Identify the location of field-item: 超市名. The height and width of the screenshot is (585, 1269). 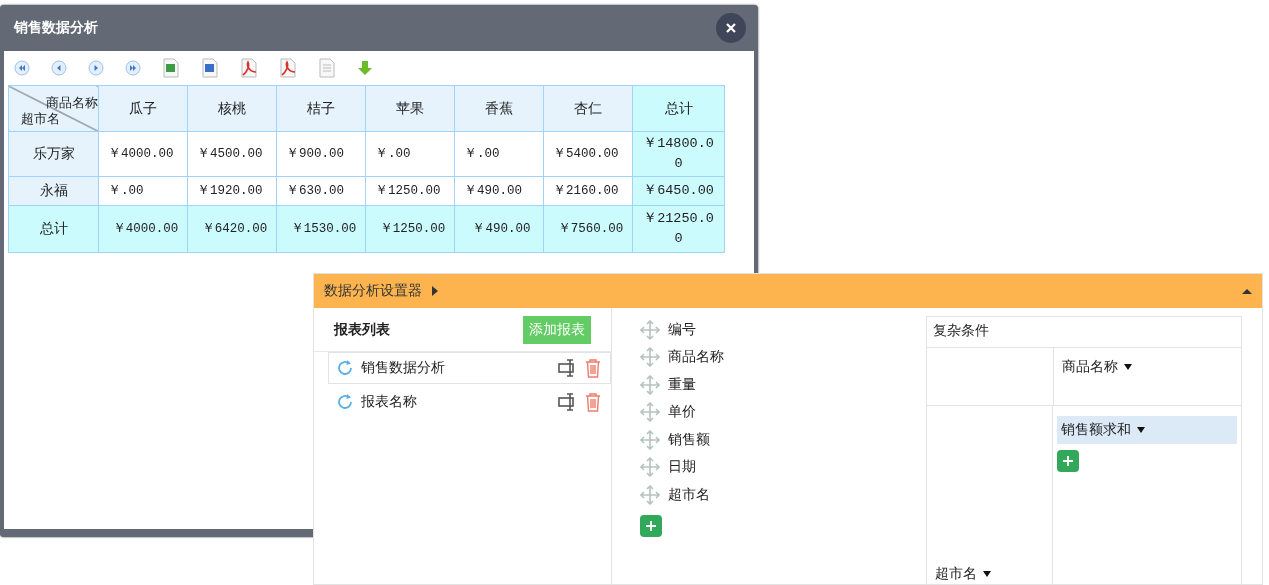
(782, 495).